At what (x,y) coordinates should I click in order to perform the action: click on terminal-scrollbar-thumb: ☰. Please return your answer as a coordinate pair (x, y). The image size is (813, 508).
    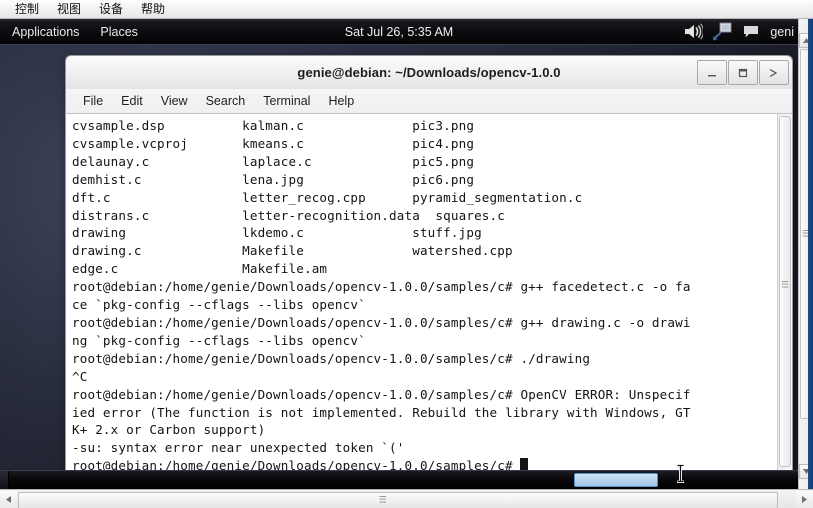
    Looking at the image, I should click on (785, 292).